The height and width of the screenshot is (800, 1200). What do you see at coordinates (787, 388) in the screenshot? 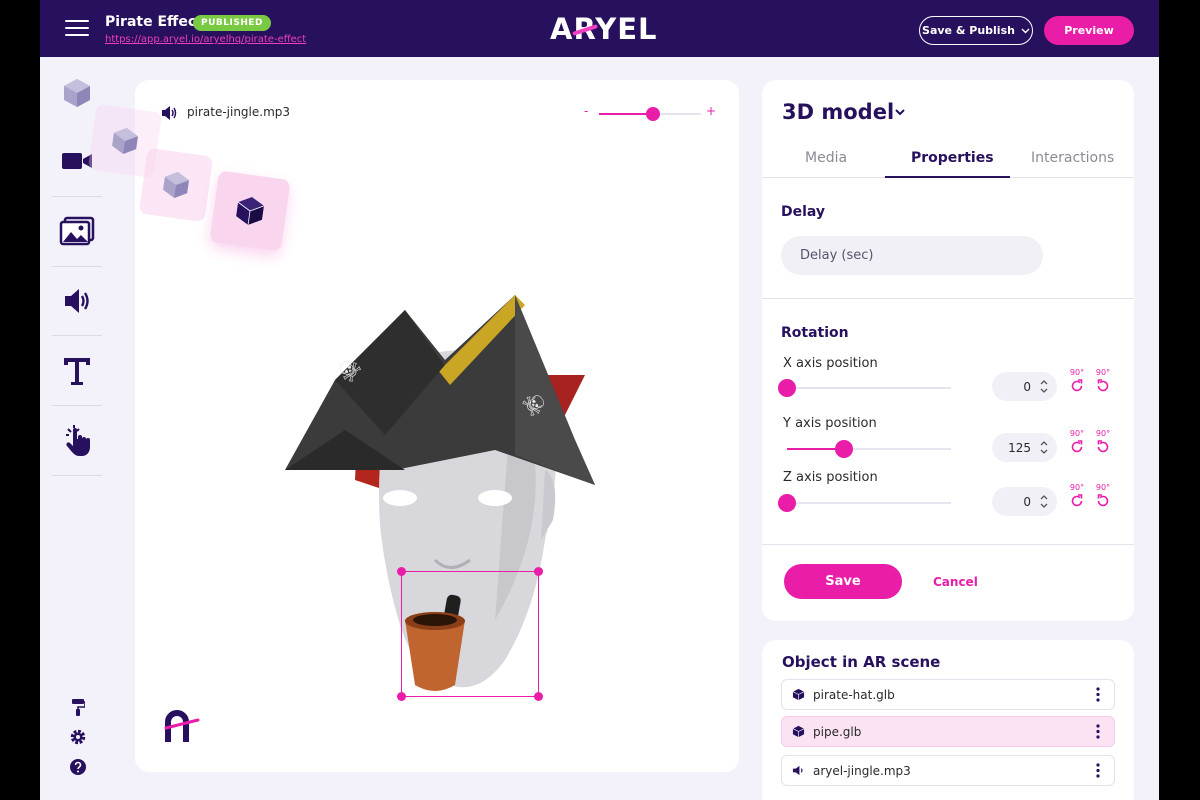
I see `x-axis-slider-handle` at bounding box center [787, 388].